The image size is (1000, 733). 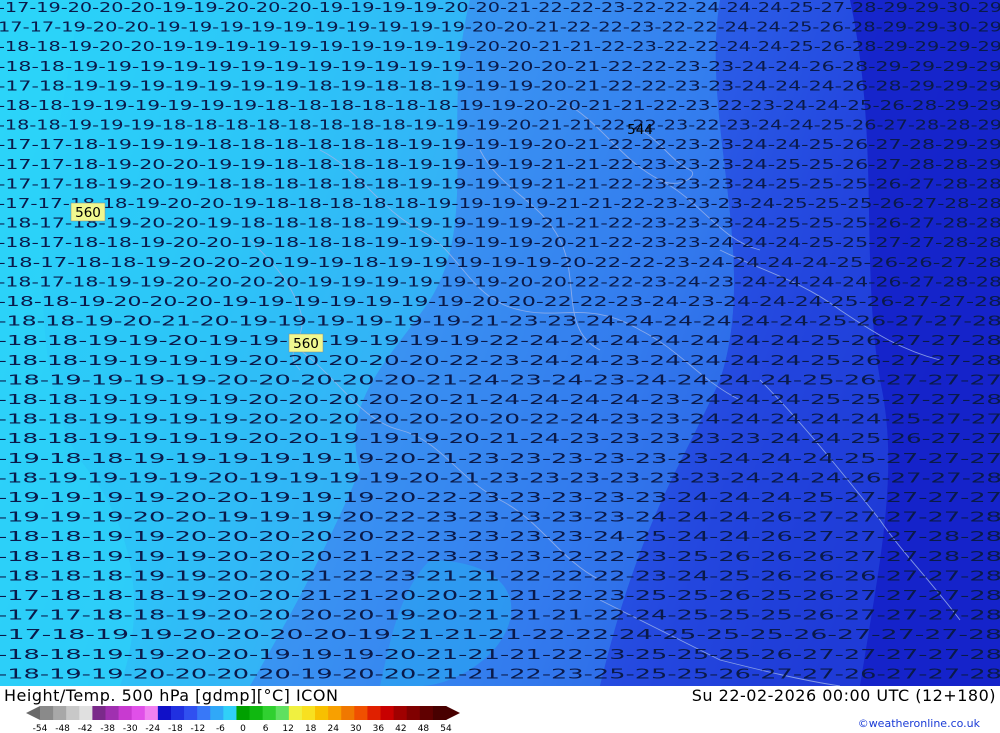 What do you see at coordinates (33, 713) in the screenshot?
I see `colorbar-arrow-left` at bounding box center [33, 713].